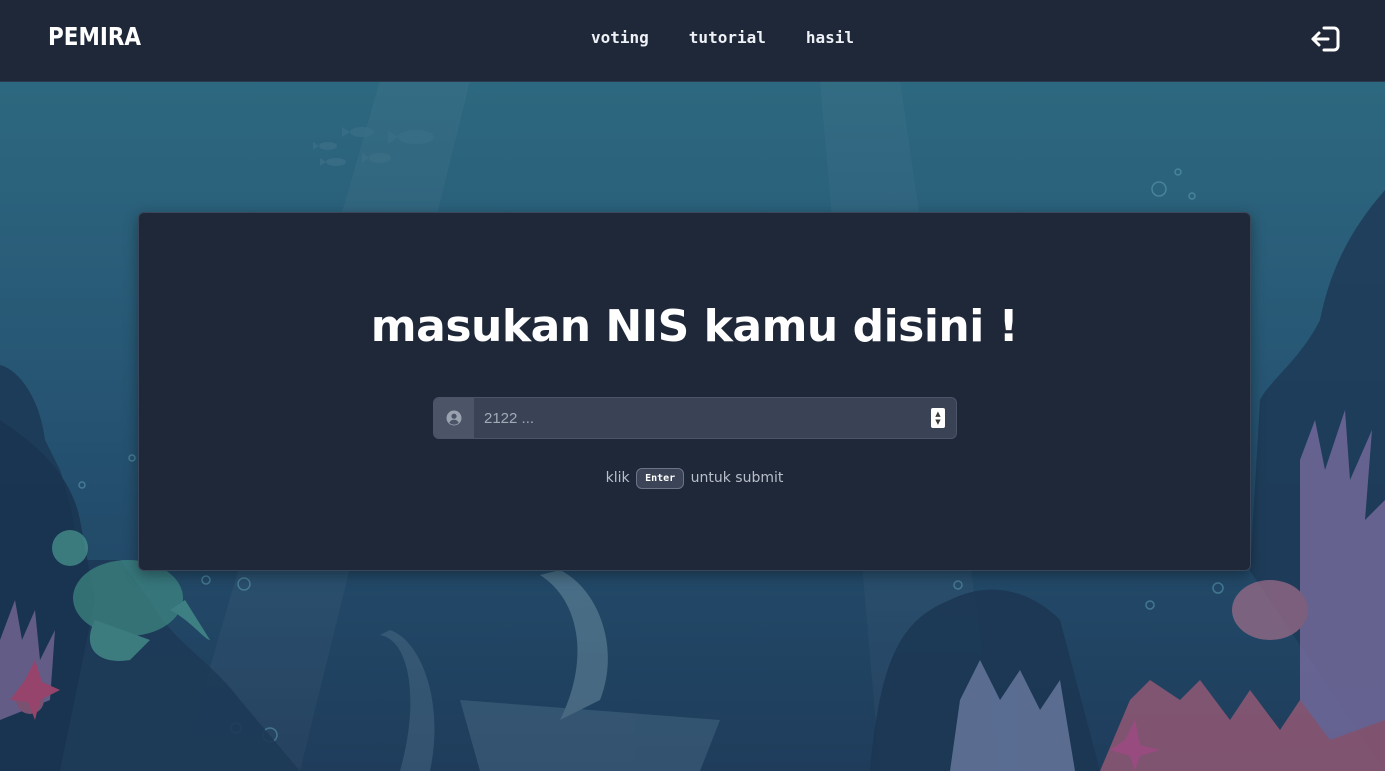 The width and height of the screenshot is (1385, 771). I want to click on input-addon, so click(454, 418).